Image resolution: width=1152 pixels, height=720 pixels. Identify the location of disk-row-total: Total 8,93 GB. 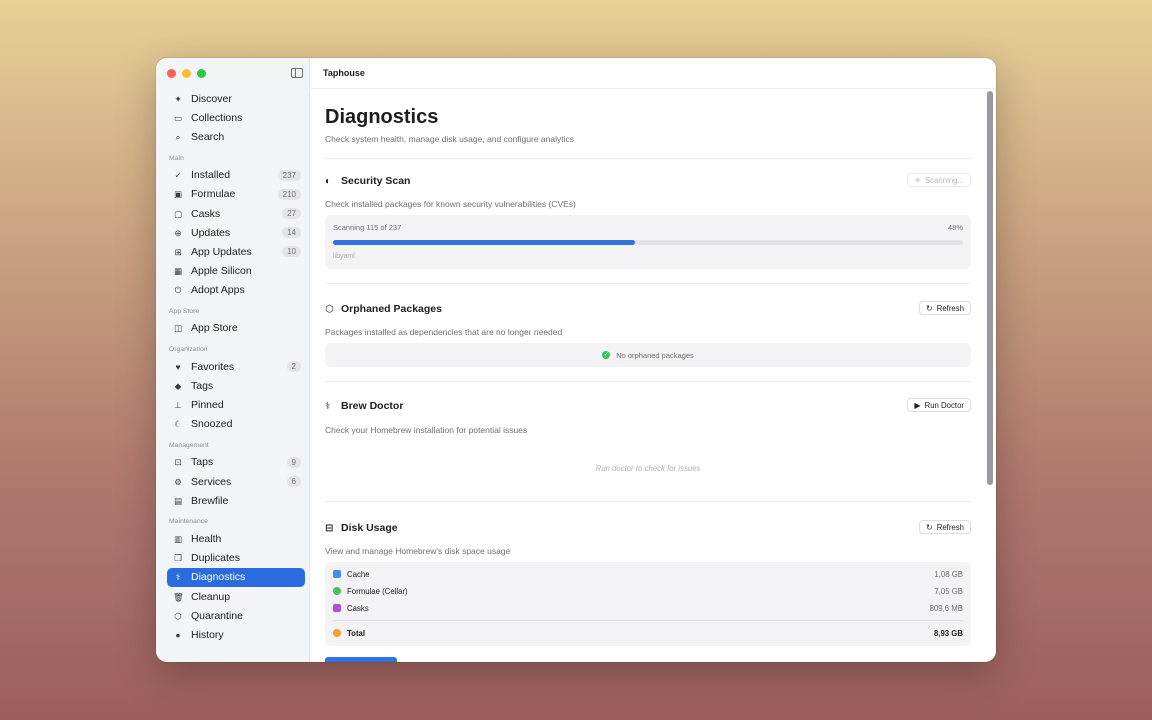
(648, 633).